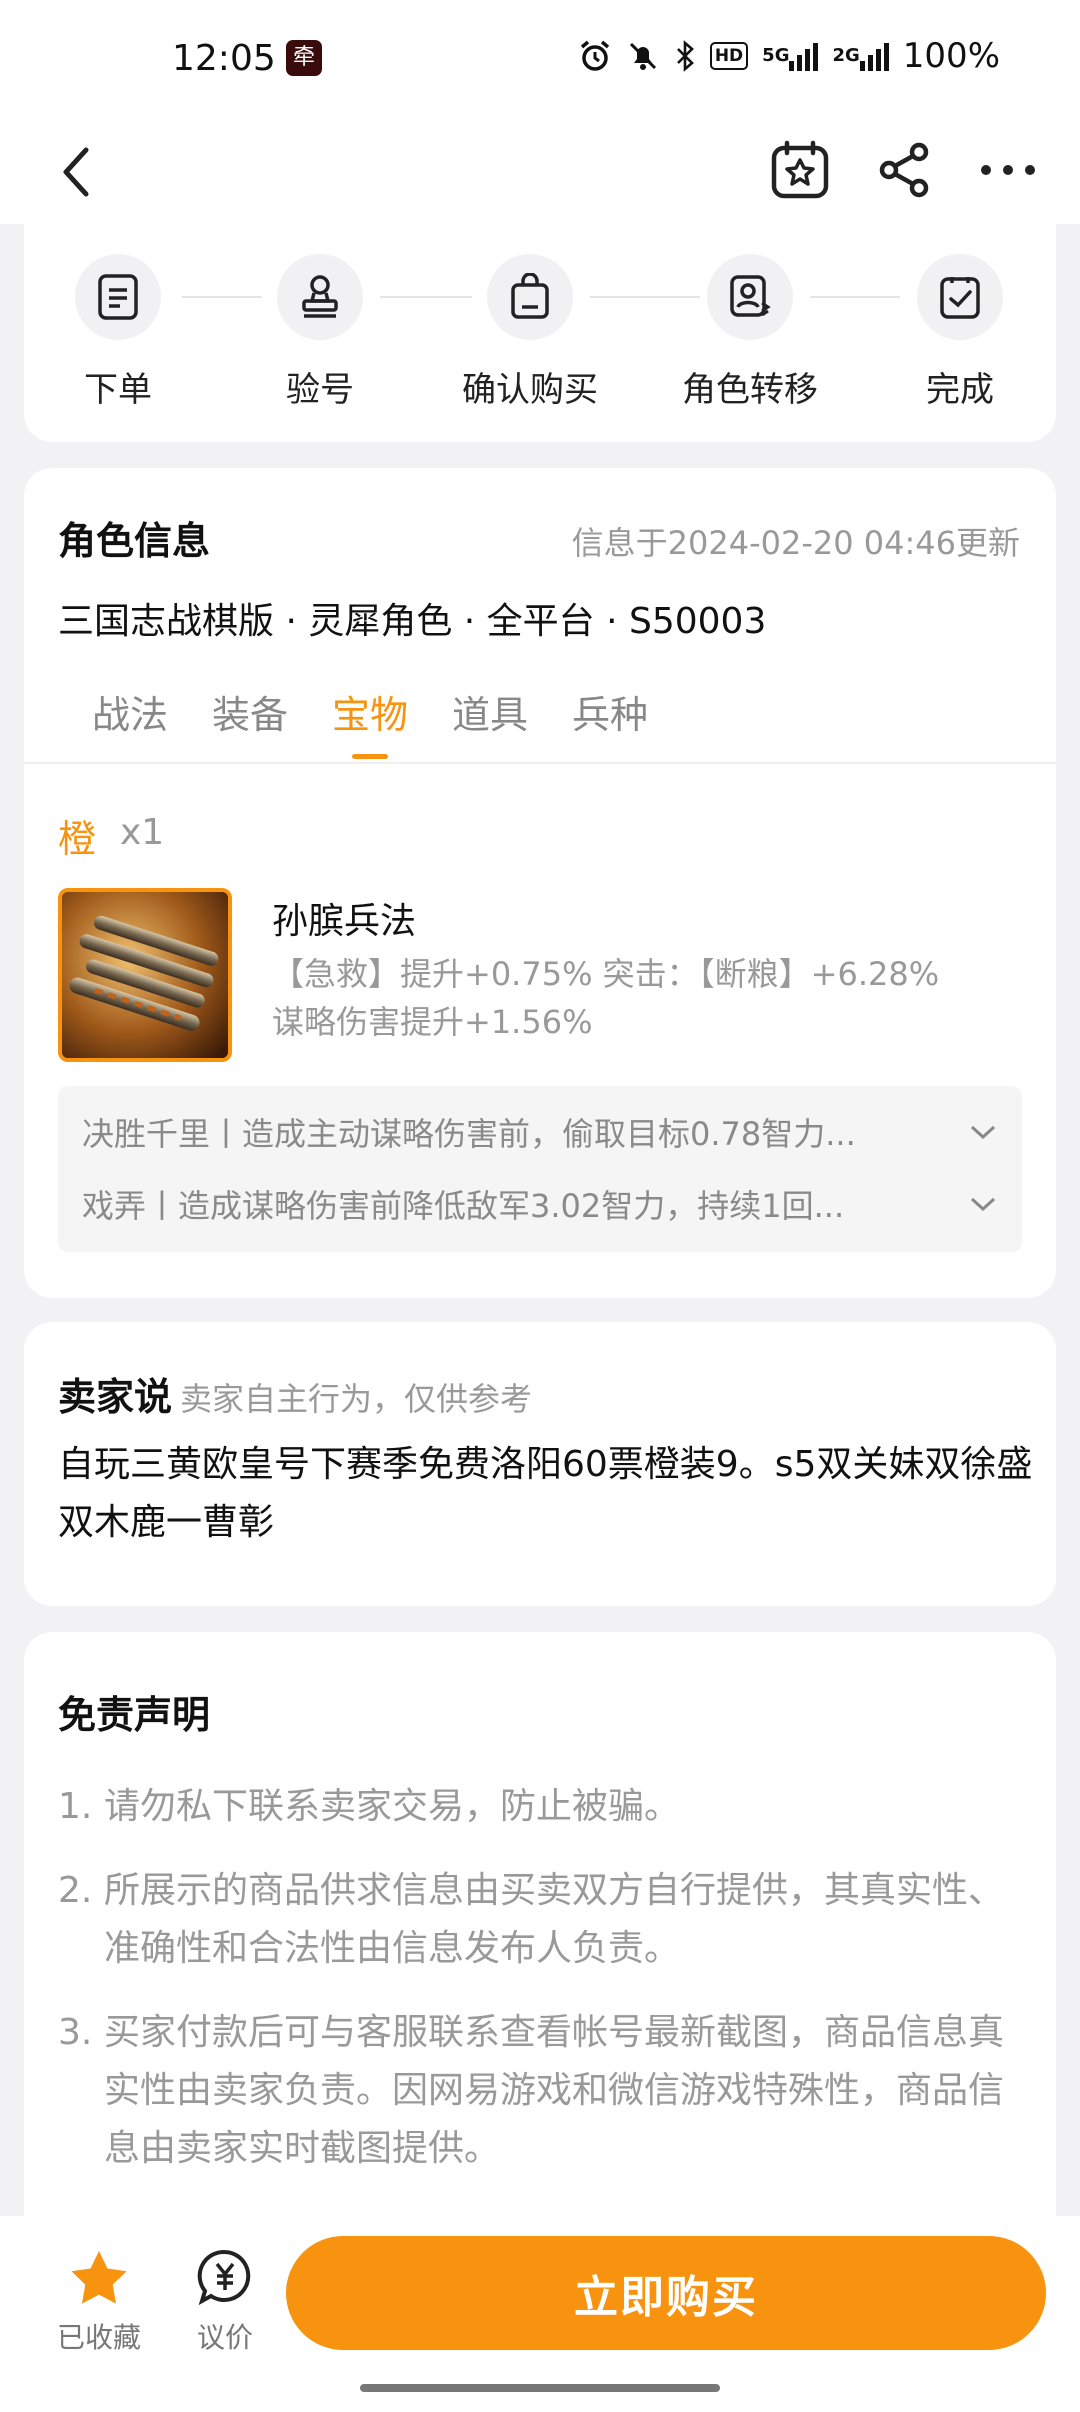  I want to click on star-bookmark-icon, so click(800, 169).